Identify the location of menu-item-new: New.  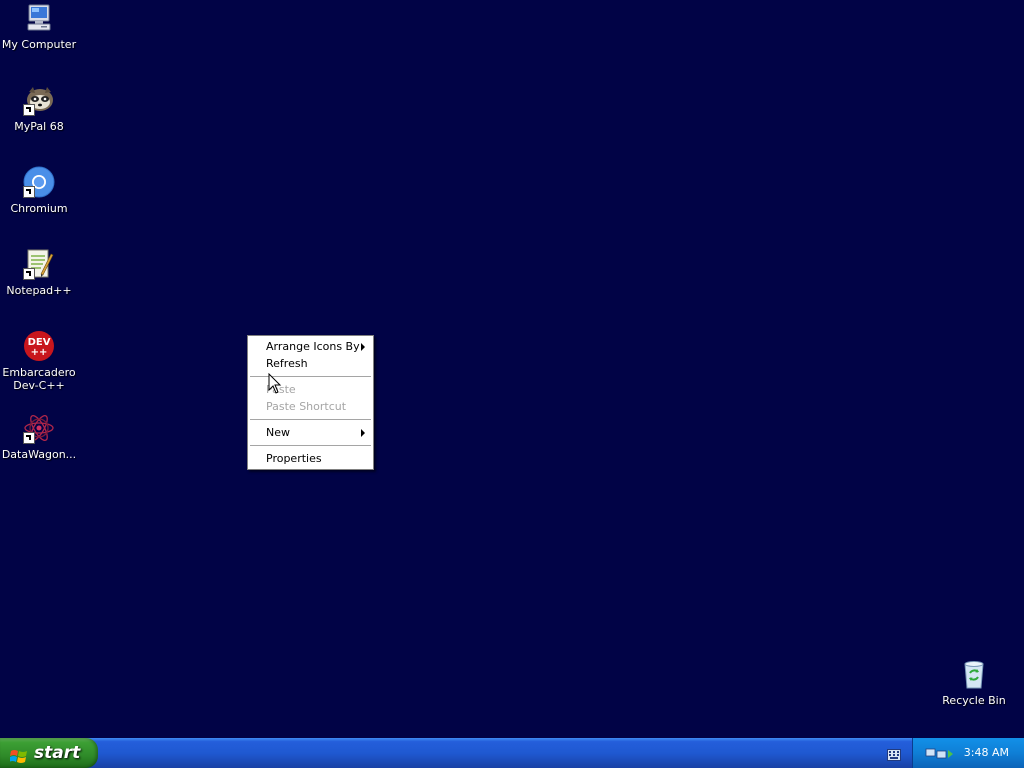
(310, 432).